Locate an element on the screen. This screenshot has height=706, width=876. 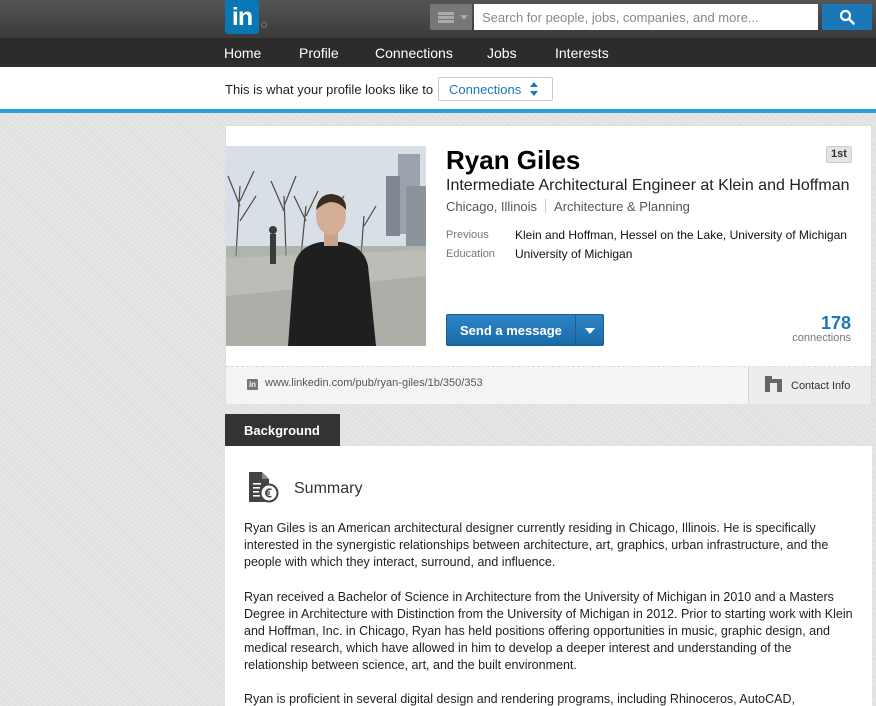
separator is located at coordinates (546, 206).